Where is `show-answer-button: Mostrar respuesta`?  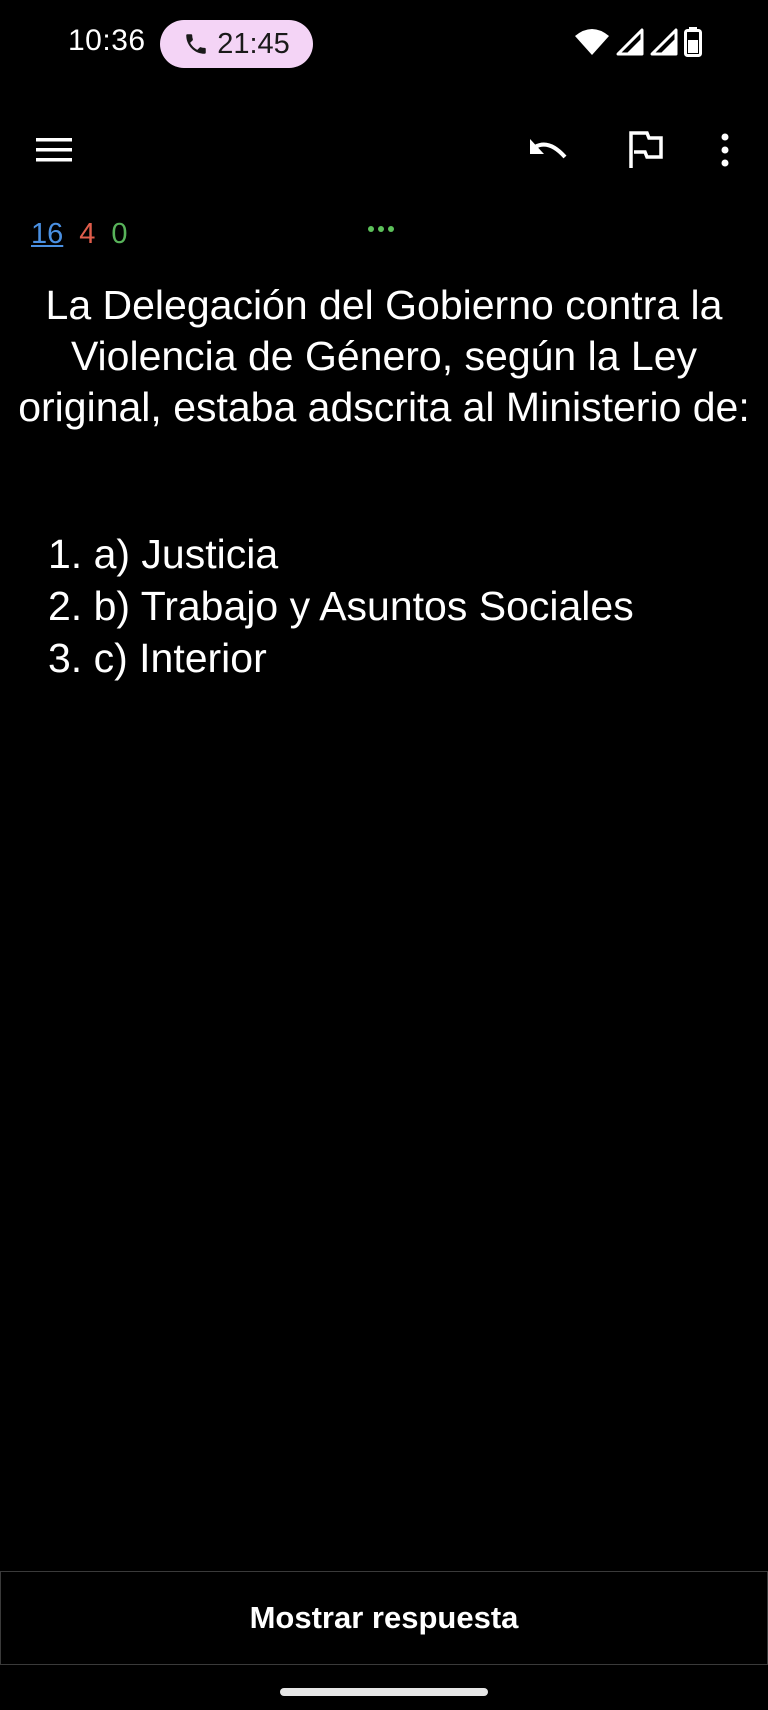 show-answer-button: Mostrar respuesta is located at coordinates (384, 1618).